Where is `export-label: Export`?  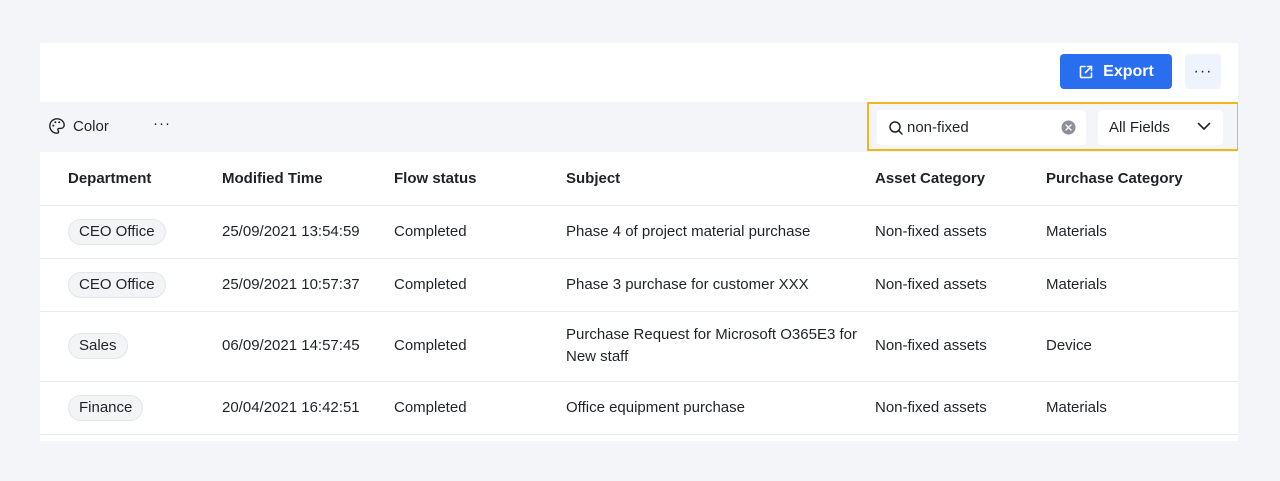
export-label: Export is located at coordinates (1128, 71).